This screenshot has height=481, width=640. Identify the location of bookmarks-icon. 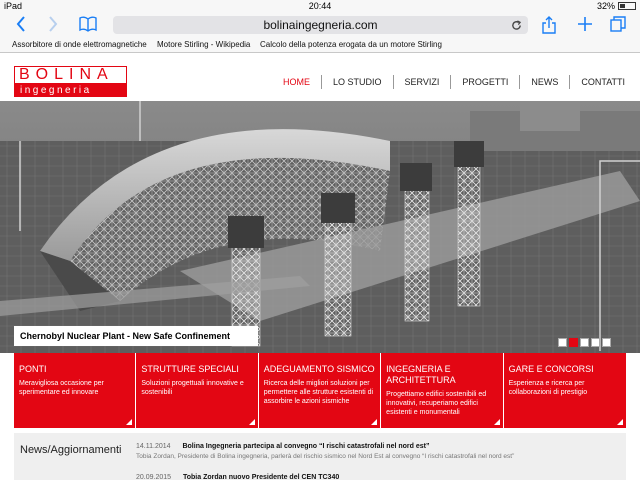
(88, 26).